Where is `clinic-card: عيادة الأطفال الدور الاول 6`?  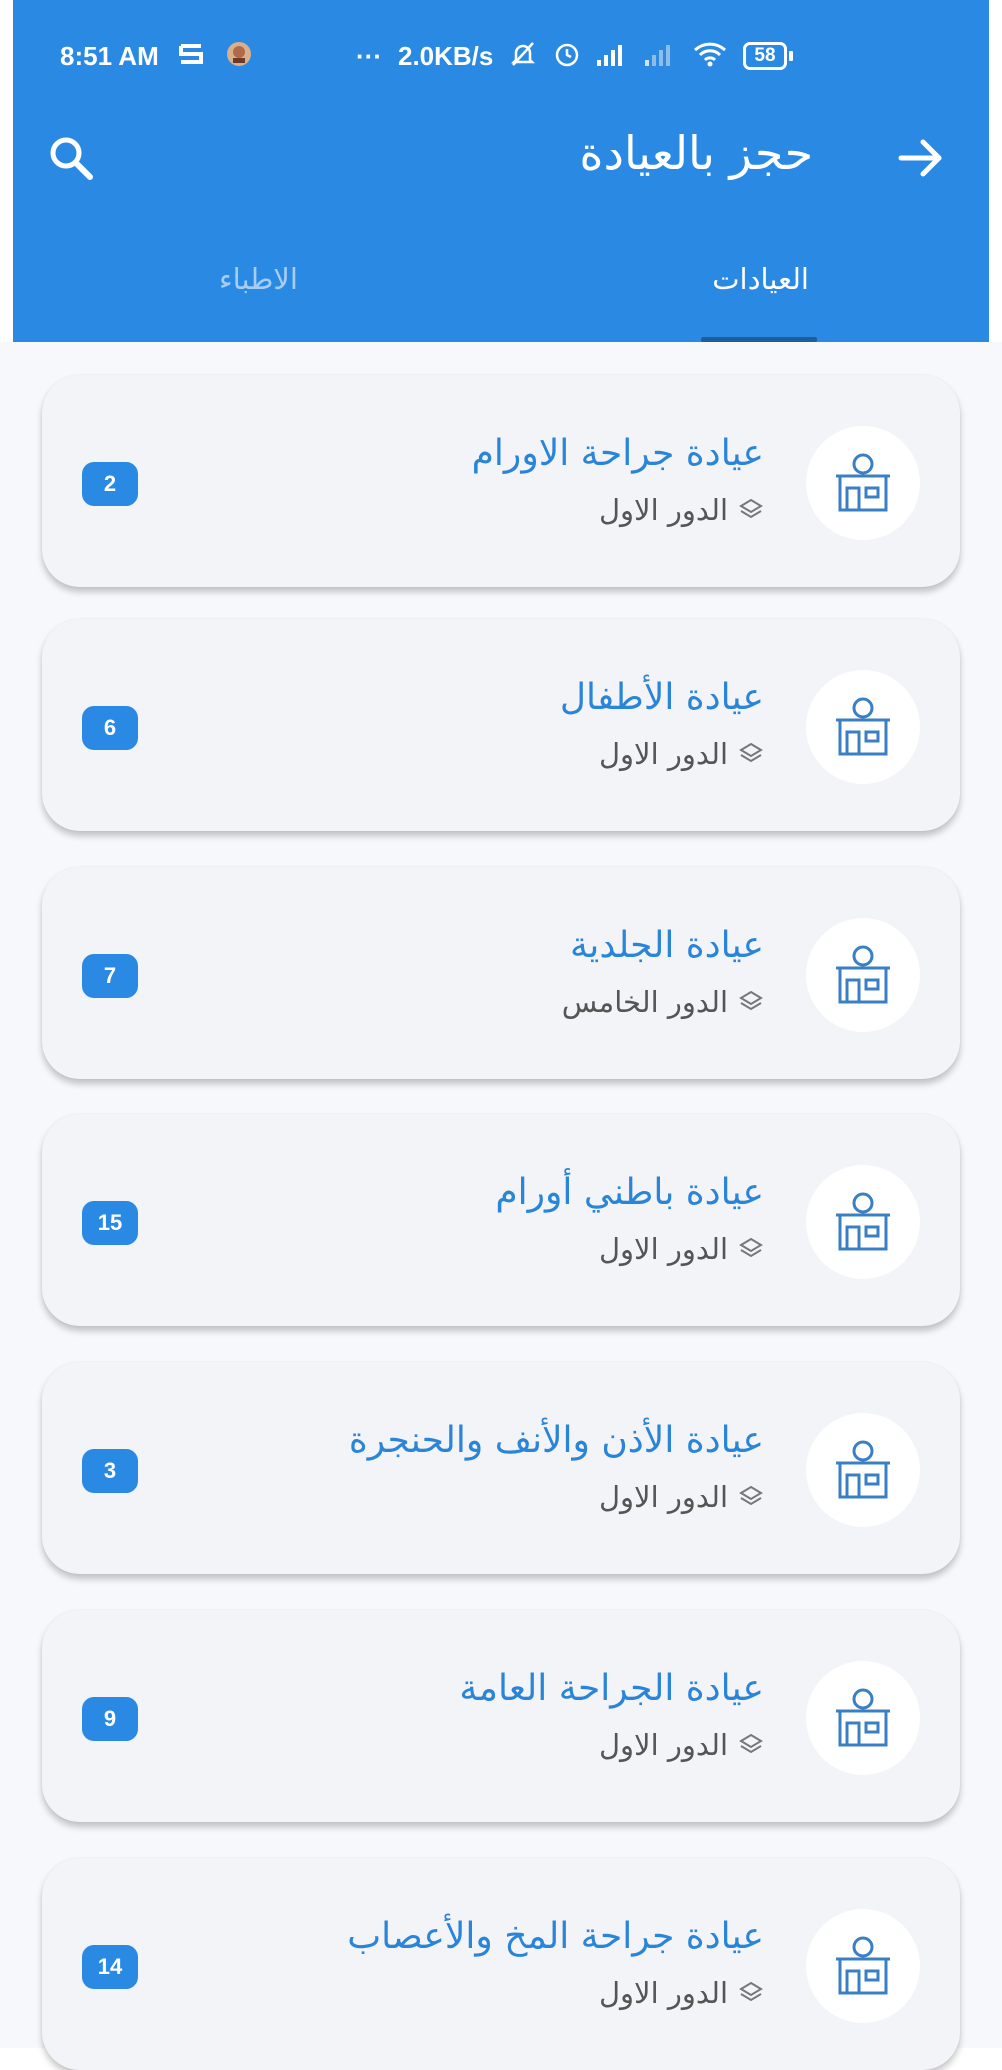 clinic-card: عيادة الأطفال الدور الاول 6 is located at coordinates (501, 725).